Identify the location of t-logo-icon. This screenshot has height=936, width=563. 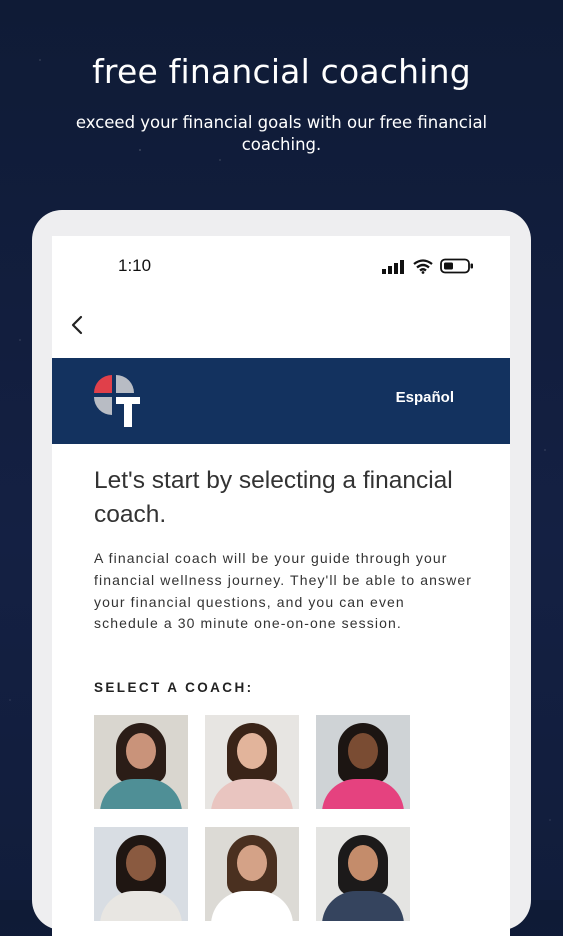
(117, 401).